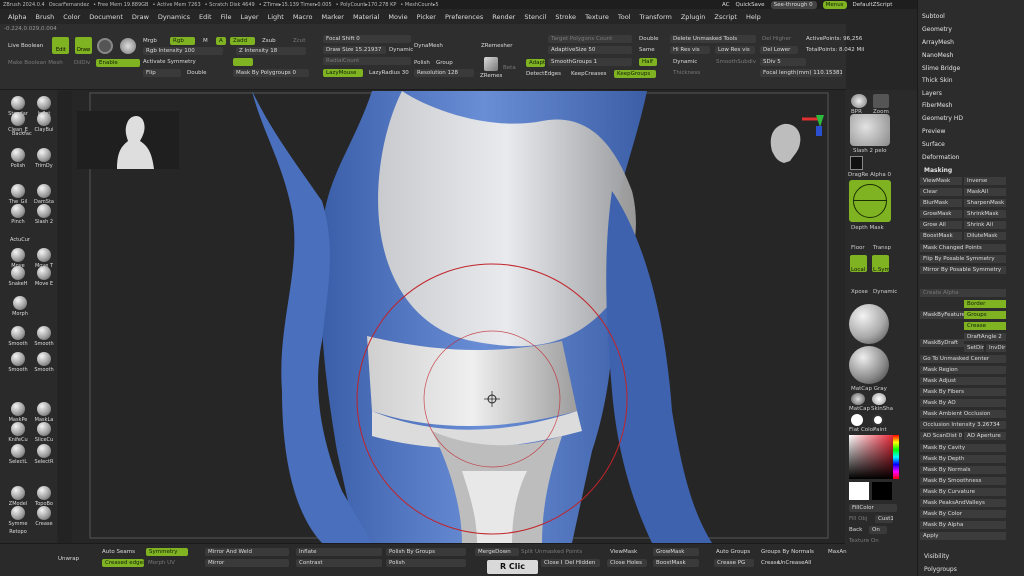 The height and width of the screenshot is (576, 1024). What do you see at coordinates (71, 17) in the screenshot?
I see `menu-color: Color` at bounding box center [71, 17].